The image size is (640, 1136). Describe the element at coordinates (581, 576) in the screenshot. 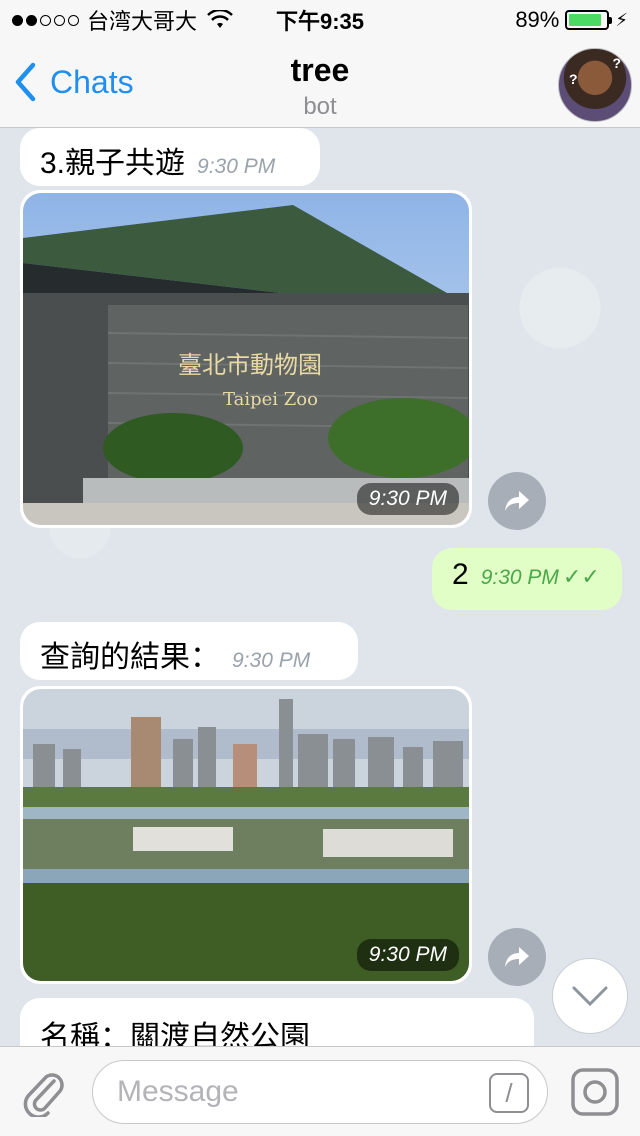

I see `read-receipt-icon: ✓✓` at that location.